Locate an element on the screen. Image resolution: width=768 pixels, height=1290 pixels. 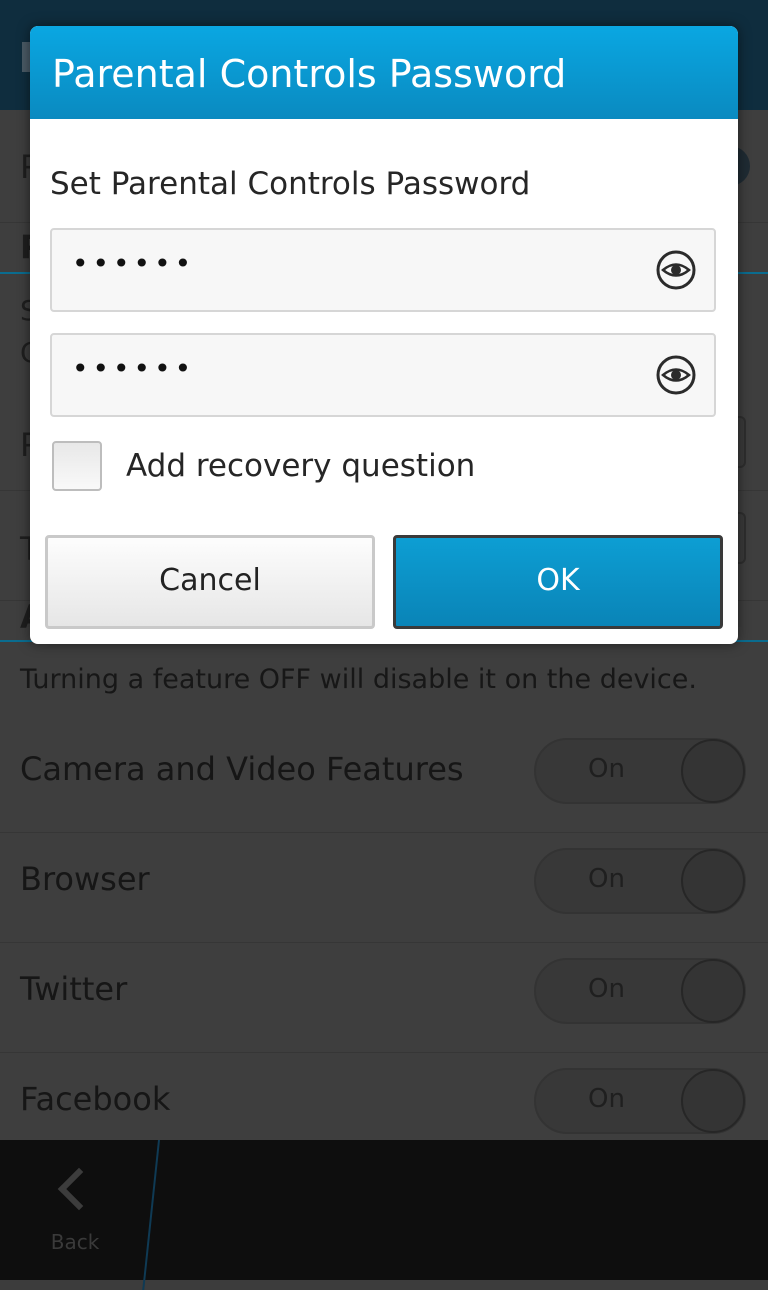
confirm-password-field: •••••• is located at coordinates (383, 375).